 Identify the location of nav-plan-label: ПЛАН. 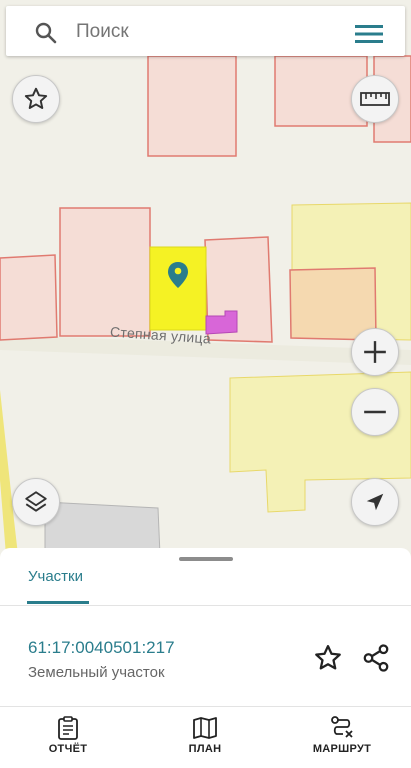
(205, 749).